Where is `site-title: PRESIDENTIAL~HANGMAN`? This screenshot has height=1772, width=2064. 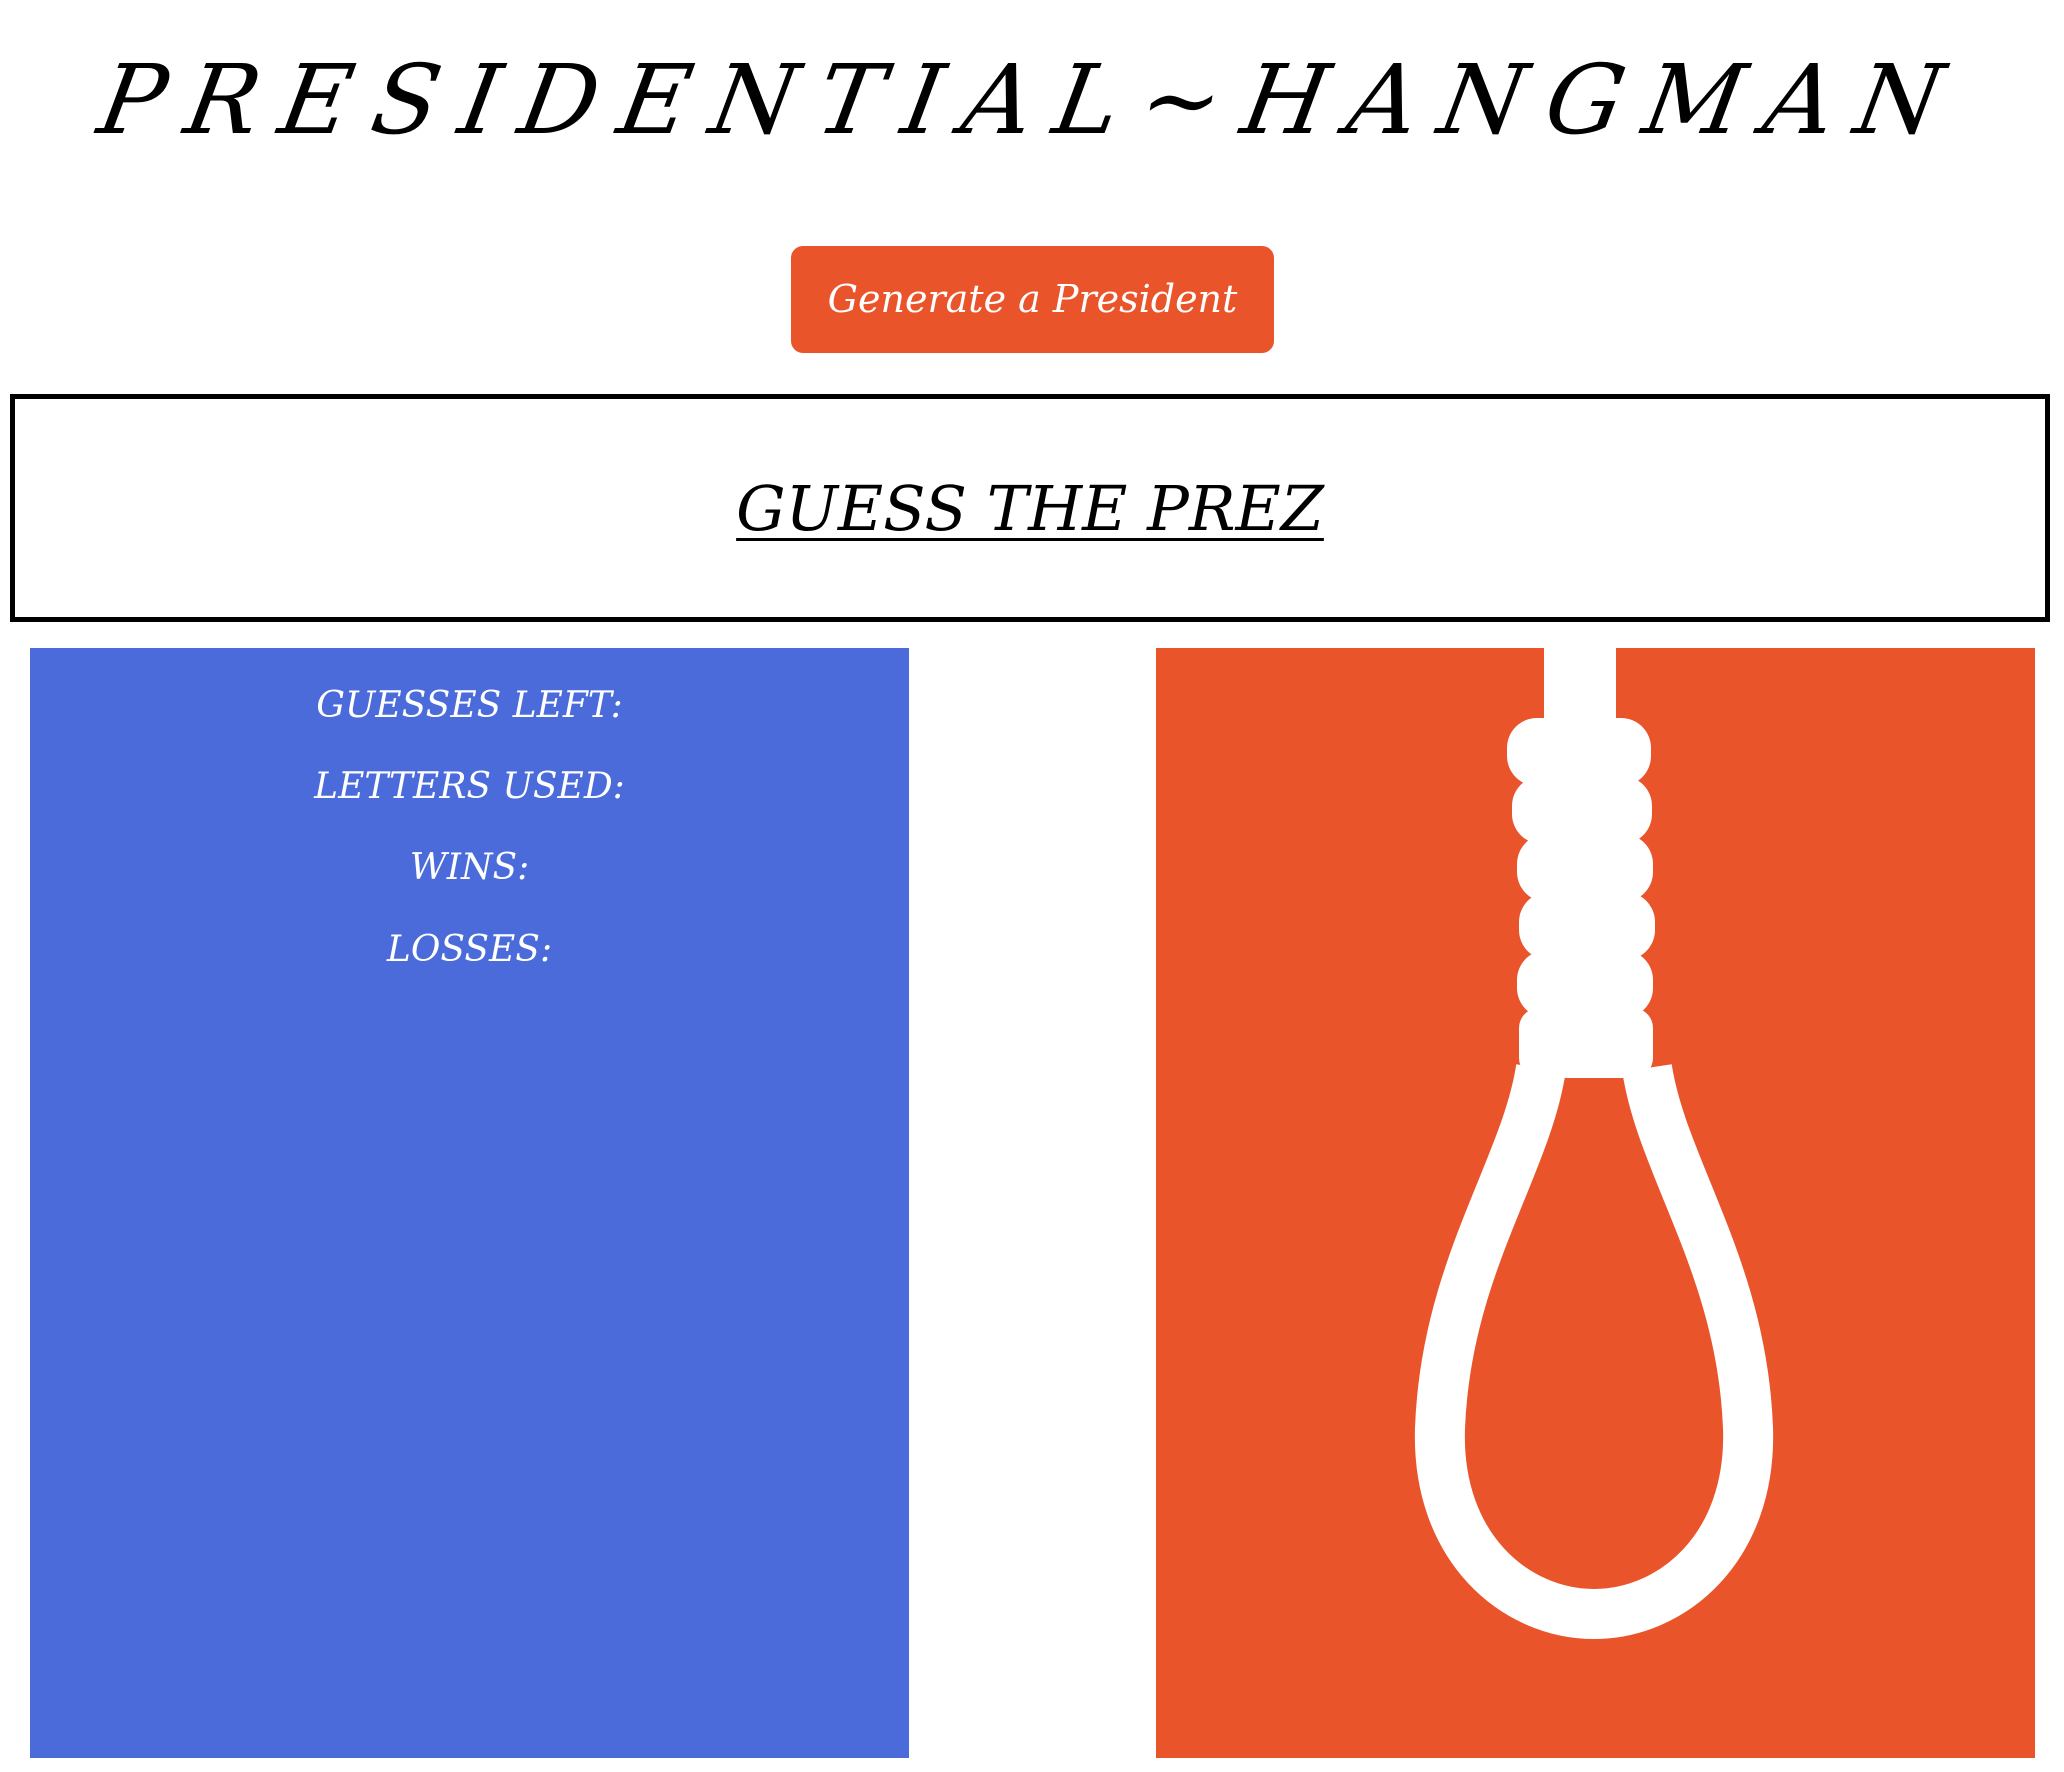
site-title: PRESIDENTIAL~HANGMAN is located at coordinates (1032, 100).